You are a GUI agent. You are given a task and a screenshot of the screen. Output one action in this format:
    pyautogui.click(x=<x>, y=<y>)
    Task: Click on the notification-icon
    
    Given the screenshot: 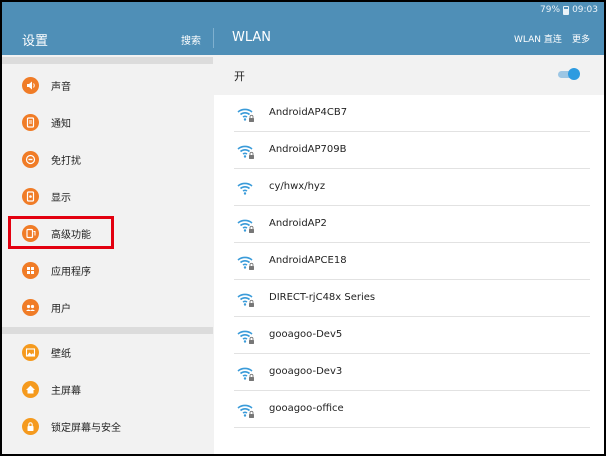 What is the action you would take?
    pyautogui.click(x=30, y=122)
    